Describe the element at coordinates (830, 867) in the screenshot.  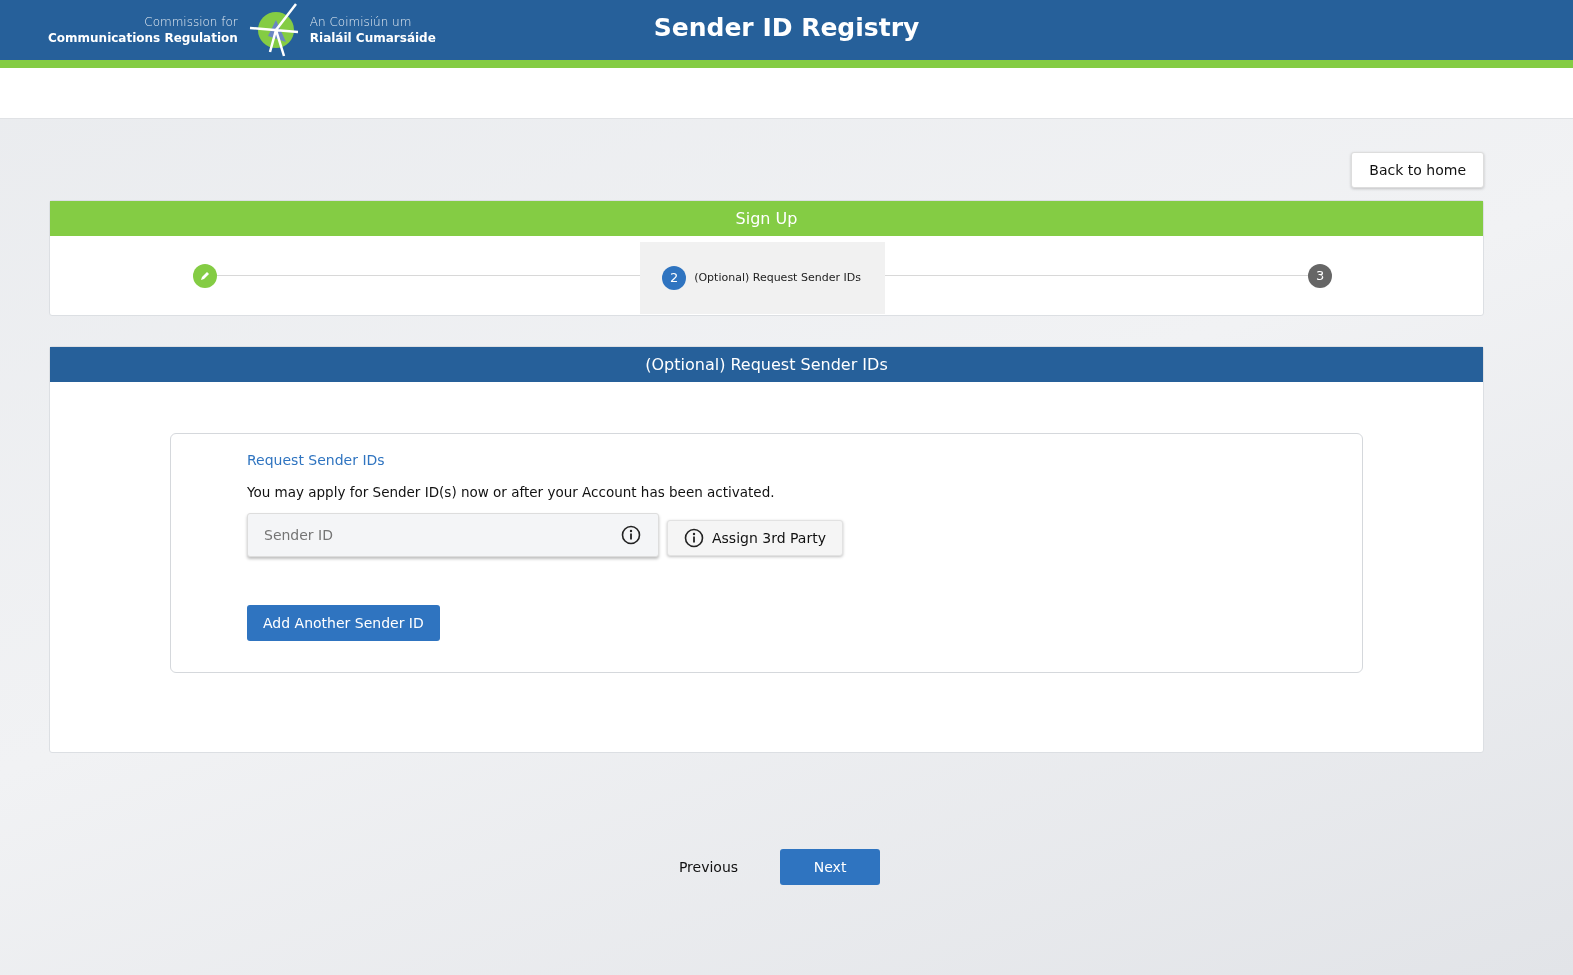
I see `next-button: Next` at that location.